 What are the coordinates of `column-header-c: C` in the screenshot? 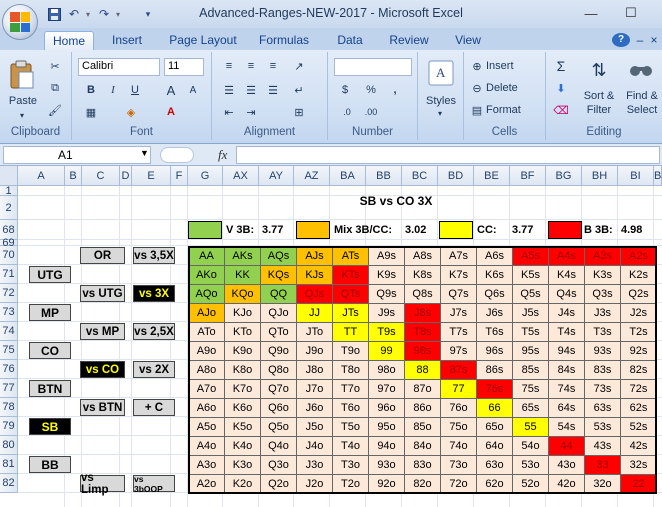 It's located at (101, 176).